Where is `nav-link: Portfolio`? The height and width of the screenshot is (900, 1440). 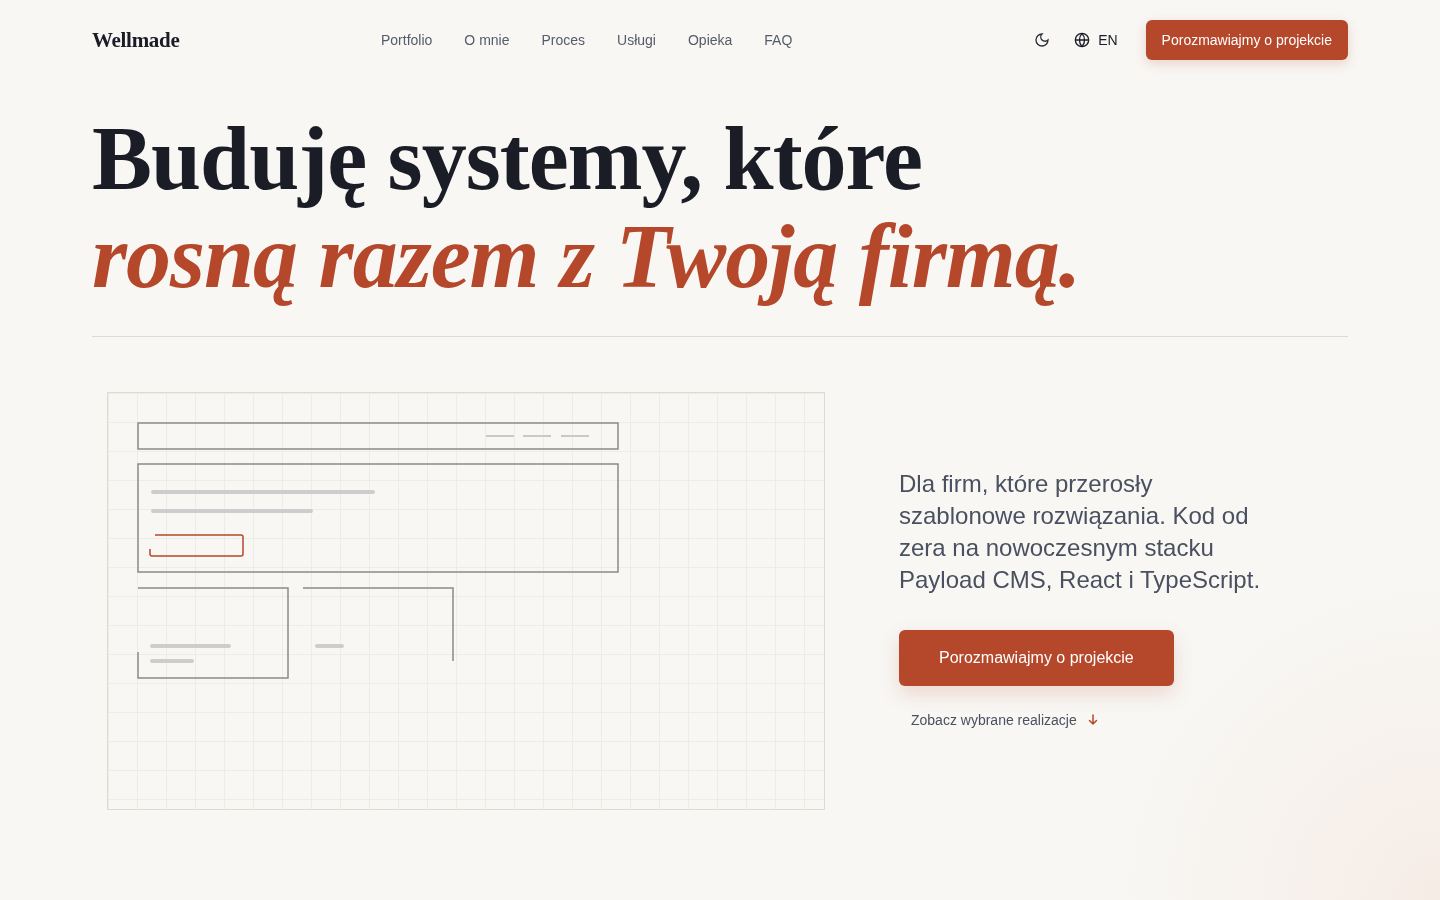
nav-link: Portfolio is located at coordinates (407, 40).